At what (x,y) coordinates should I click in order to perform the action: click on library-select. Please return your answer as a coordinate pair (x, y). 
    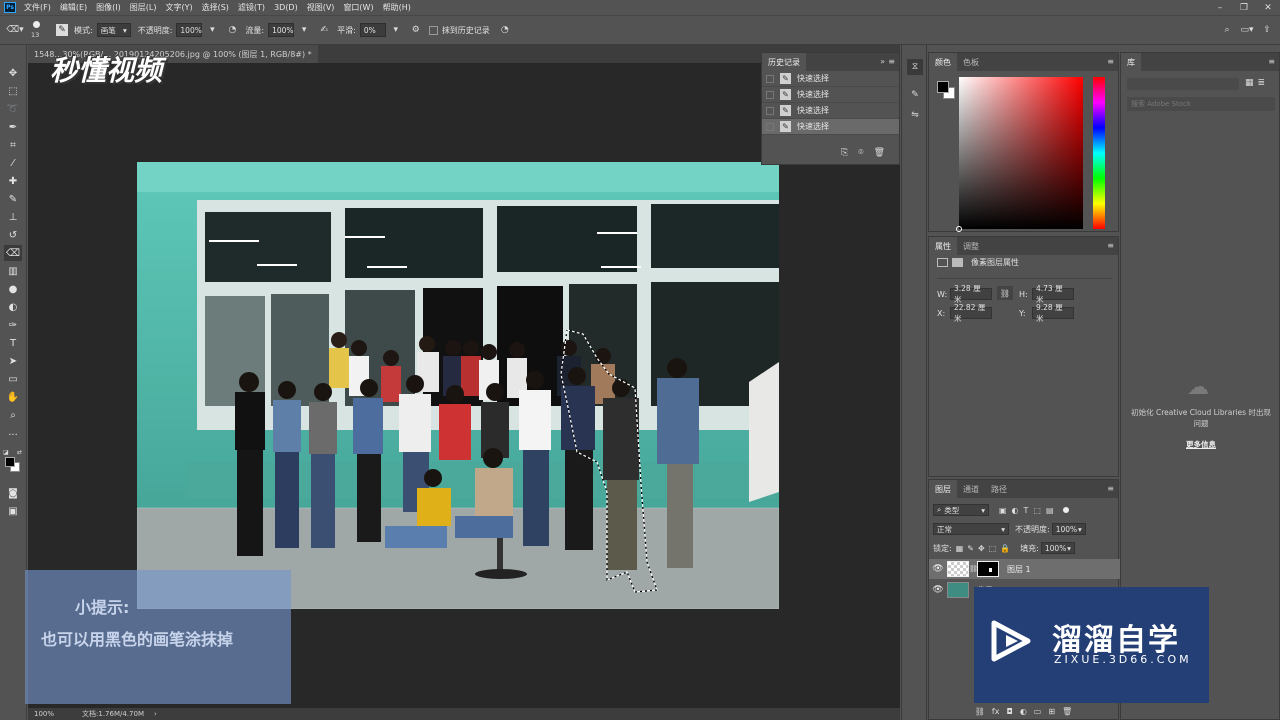
    Looking at the image, I should click on (1183, 84).